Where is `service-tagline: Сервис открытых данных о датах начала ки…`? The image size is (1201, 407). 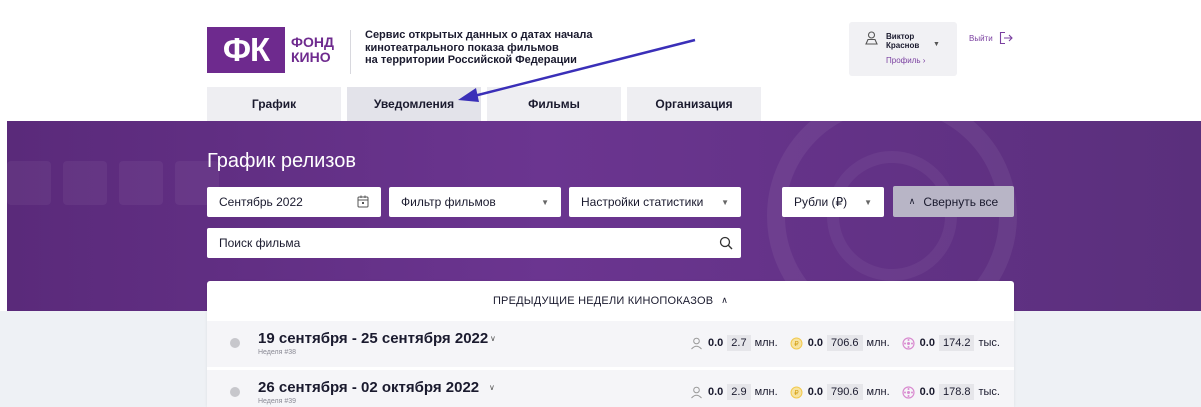
service-tagline: Сервис открытых данных о датах начала ки… is located at coordinates (495, 48).